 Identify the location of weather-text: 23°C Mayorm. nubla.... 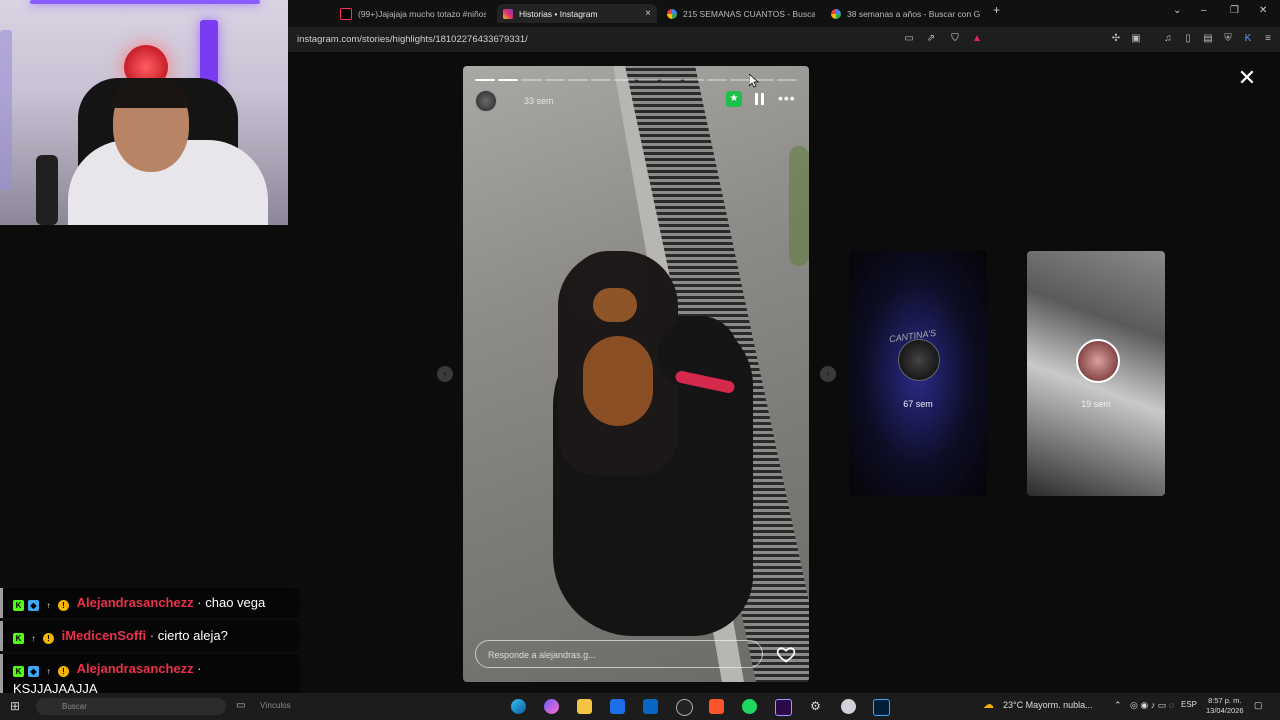
(1048, 705).